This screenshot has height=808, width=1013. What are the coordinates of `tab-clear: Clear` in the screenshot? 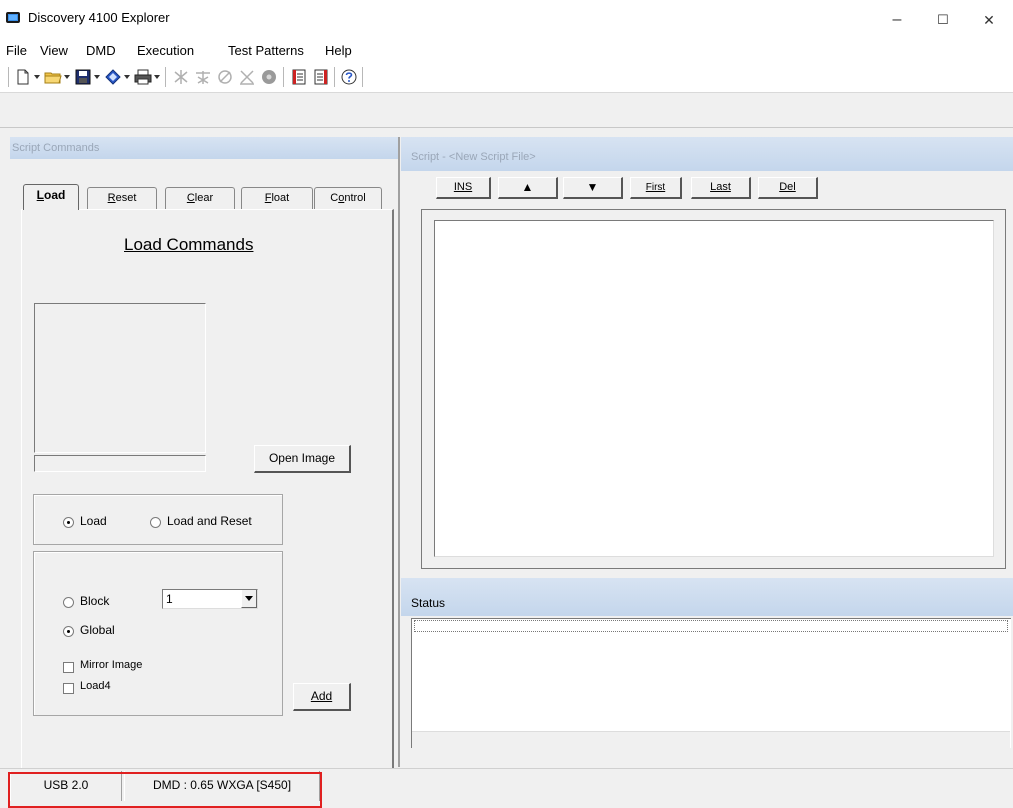 It's located at (200, 198).